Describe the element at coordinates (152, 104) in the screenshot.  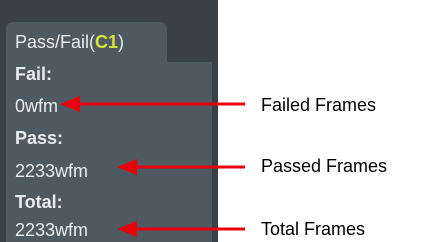
I see `failed-arrow` at that location.